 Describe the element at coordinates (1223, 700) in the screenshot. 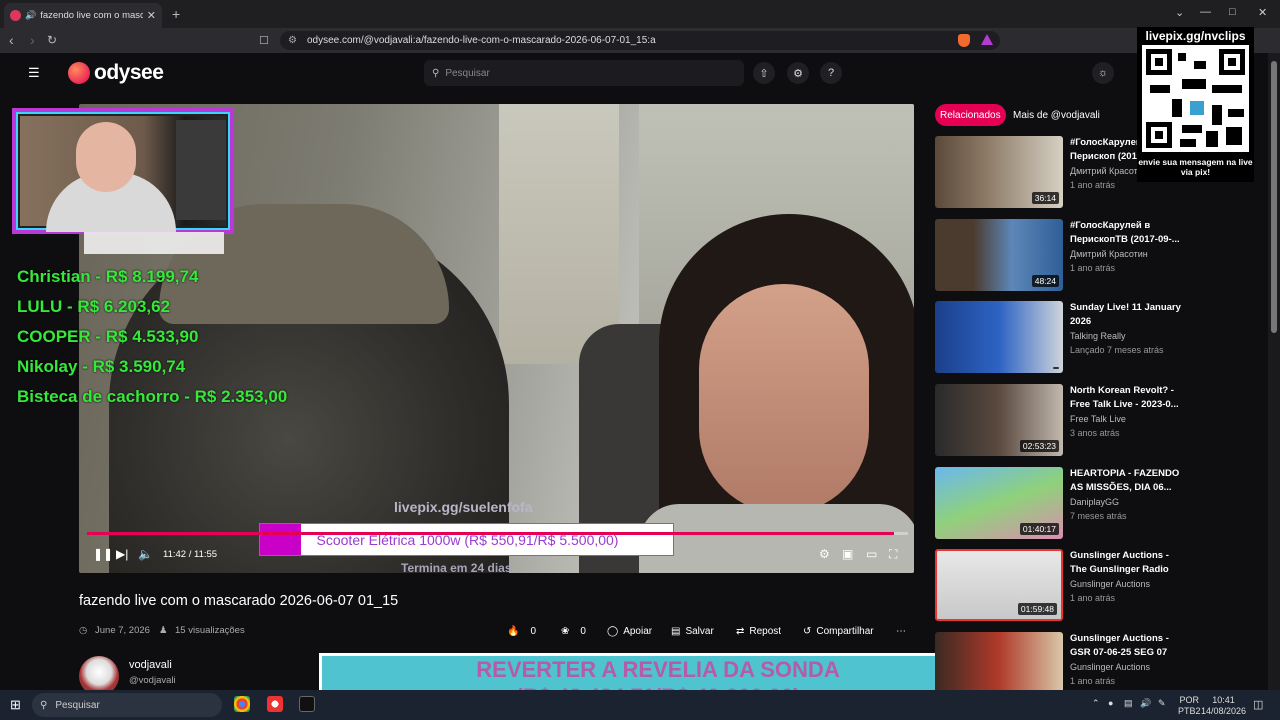

I see `clock-time: 10:41` at that location.